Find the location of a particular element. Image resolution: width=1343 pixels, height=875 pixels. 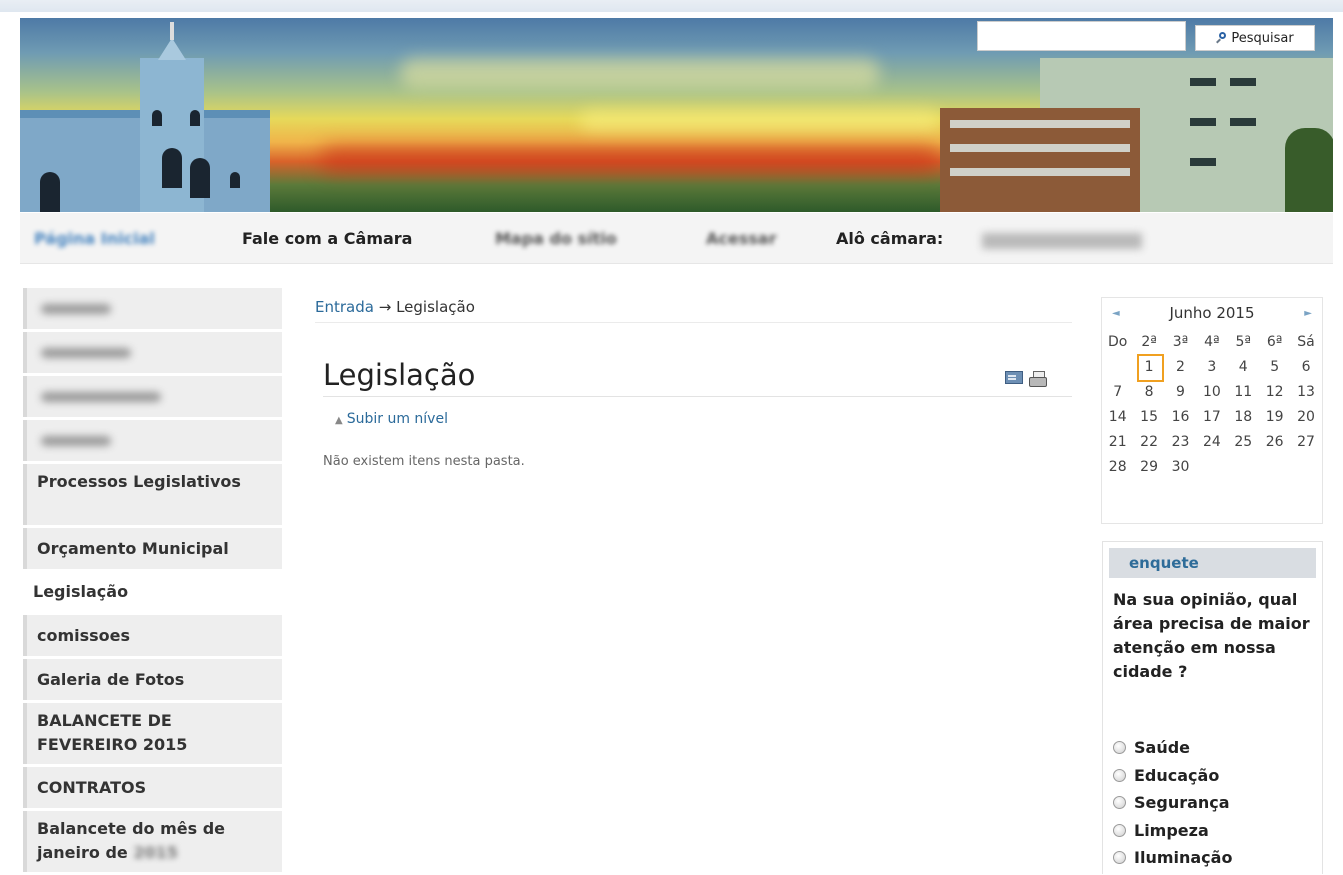

poll-title: enquete is located at coordinates (1212, 563).